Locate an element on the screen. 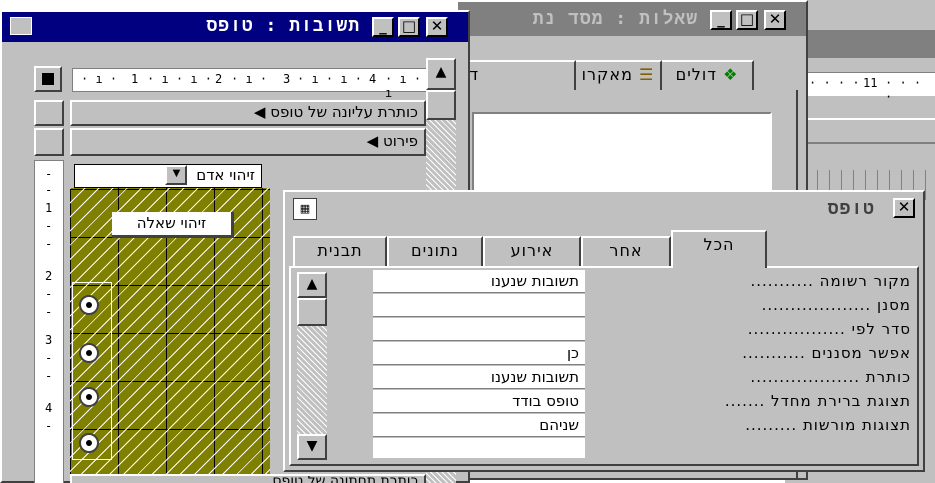 Image resolution: width=935 pixels, height=483 pixels. section-selectors: - - 1 - - 2 - - 3 - - 4 - is located at coordinates (49, 291).